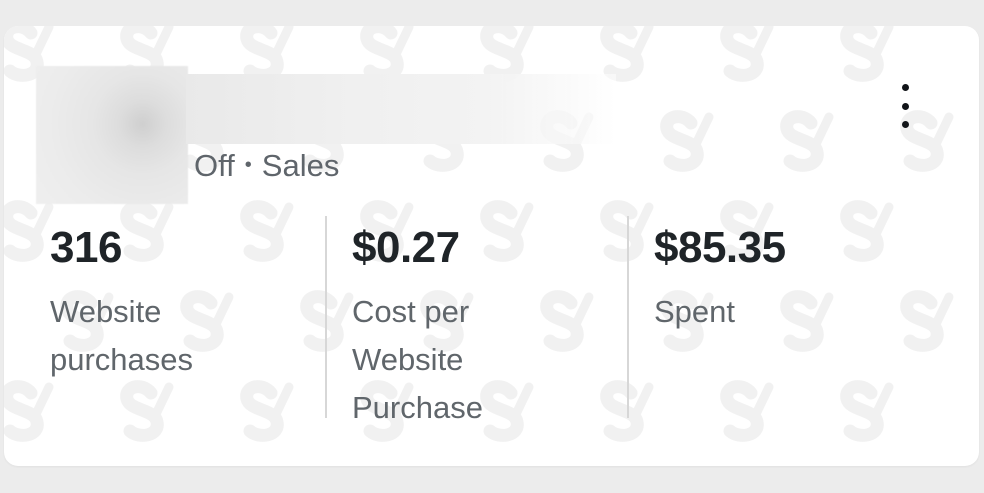 The image size is (984, 493). Describe the element at coordinates (417, 359) in the screenshot. I see `metric-label: Cost per Website Purchase` at that location.